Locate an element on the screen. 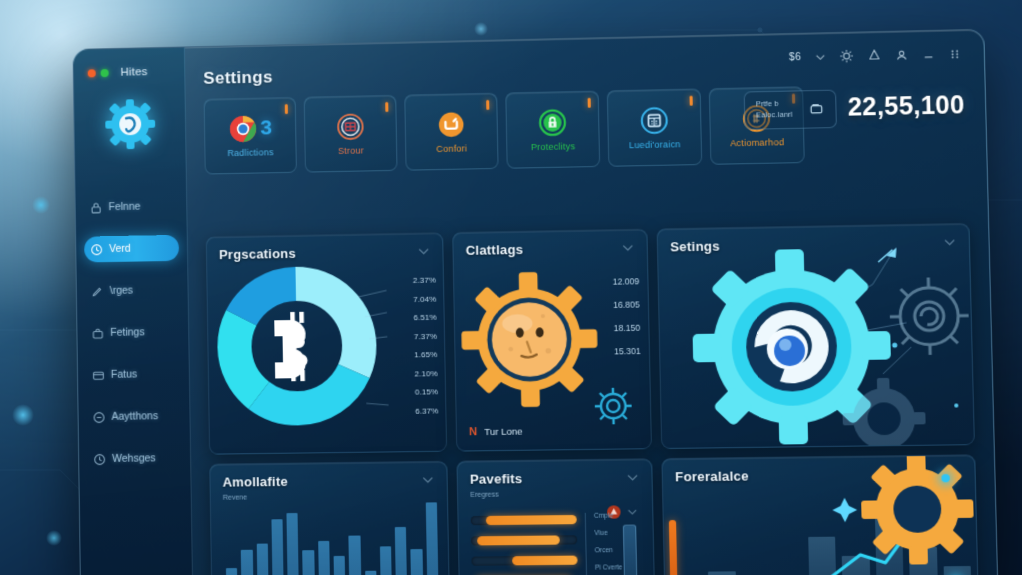 Image resolution: width=1022 pixels, height=575 pixels. balance-pill: Prtfe b Ealoc.Ianrl is located at coordinates (790, 109).